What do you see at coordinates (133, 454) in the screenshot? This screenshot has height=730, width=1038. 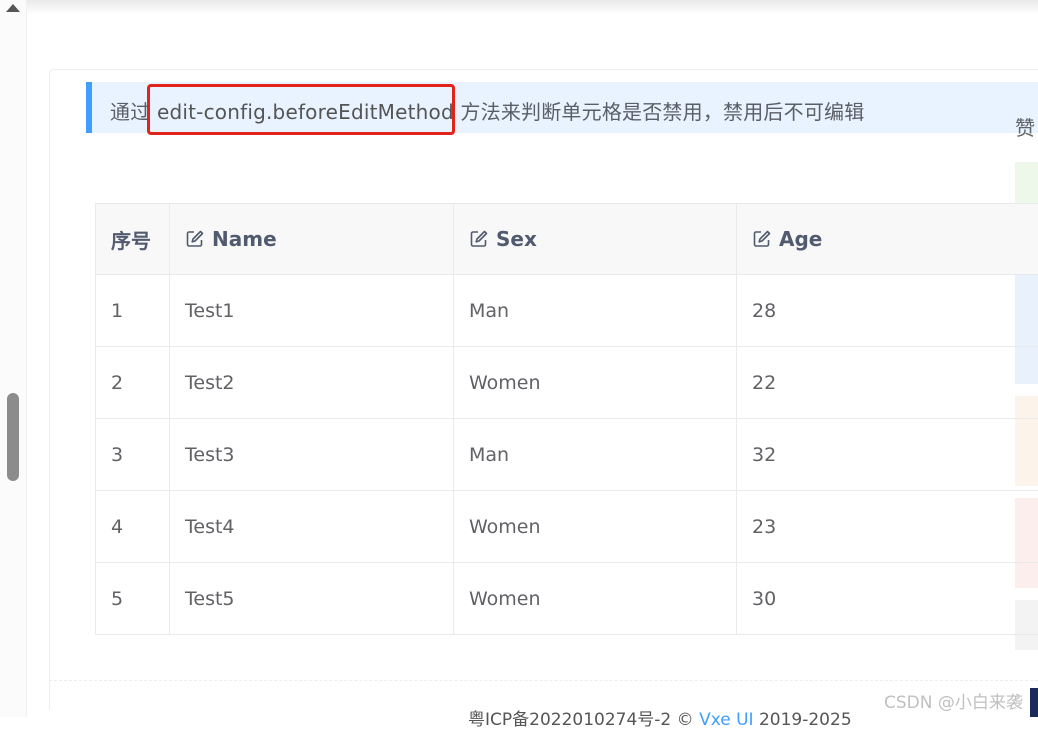 I see `cell-seq: 3` at bounding box center [133, 454].